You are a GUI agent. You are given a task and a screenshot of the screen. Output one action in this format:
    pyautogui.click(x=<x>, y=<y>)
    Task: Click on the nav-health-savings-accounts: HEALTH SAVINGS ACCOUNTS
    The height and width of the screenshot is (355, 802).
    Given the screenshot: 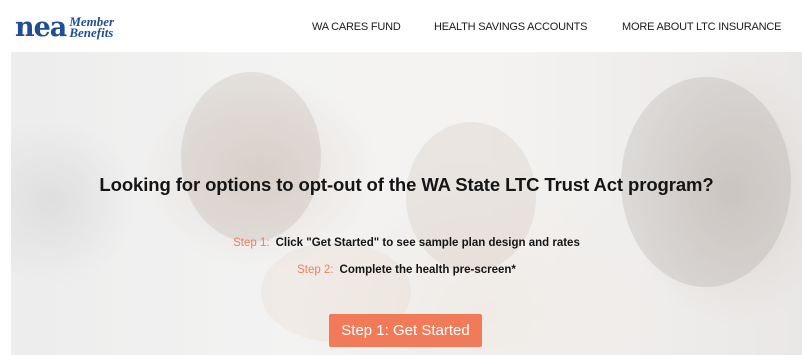 What is the action you would take?
    pyautogui.click(x=511, y=27)
    